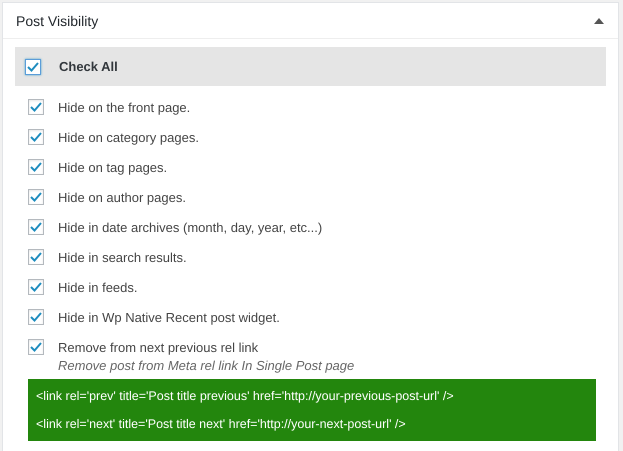 This screenshot has width=623, height=451. I want to click on check-all-checkbox, so click(33, 66).